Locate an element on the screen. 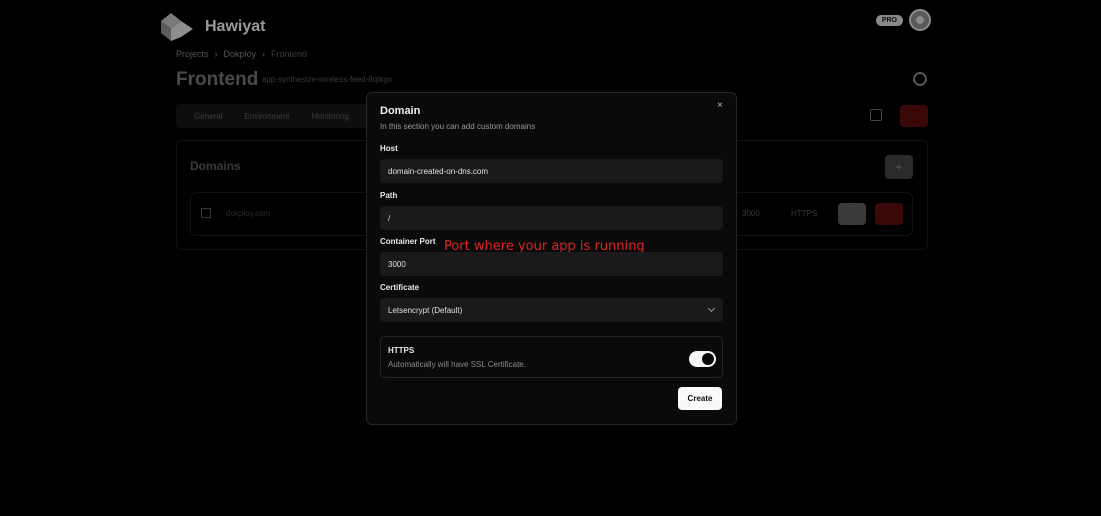 This screenshot has width=1101, height=516. host-value: domain-created-on-dns.com is located at coordinates (438, 171).